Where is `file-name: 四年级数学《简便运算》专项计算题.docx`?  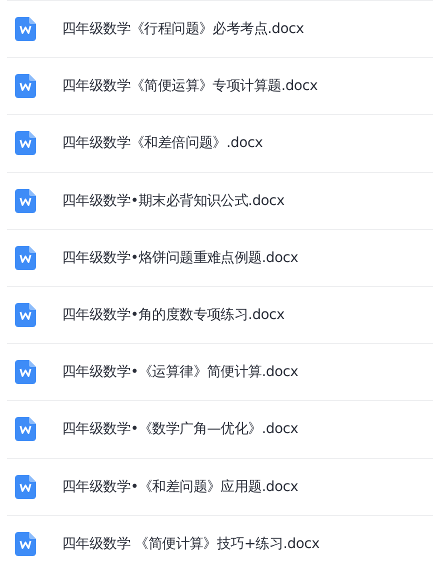
file-name: 四年级数学《简便运算》专项计算题.docx is located at coordinates (190, 86).